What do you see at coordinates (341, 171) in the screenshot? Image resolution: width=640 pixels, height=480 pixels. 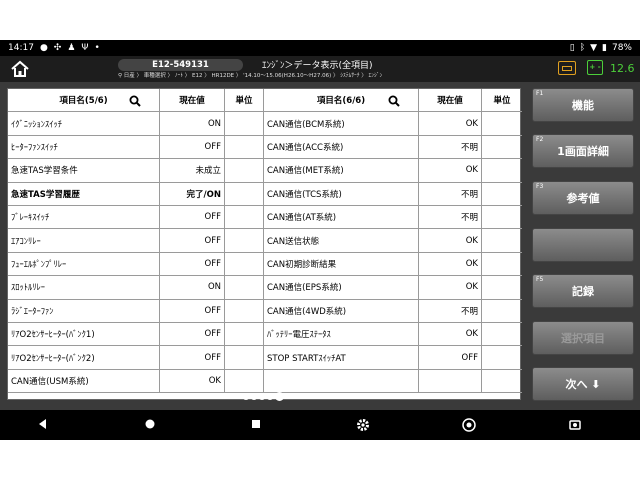 I see `item-name-right: CAN通信(MET系統)` at bounding box center [341, 171].